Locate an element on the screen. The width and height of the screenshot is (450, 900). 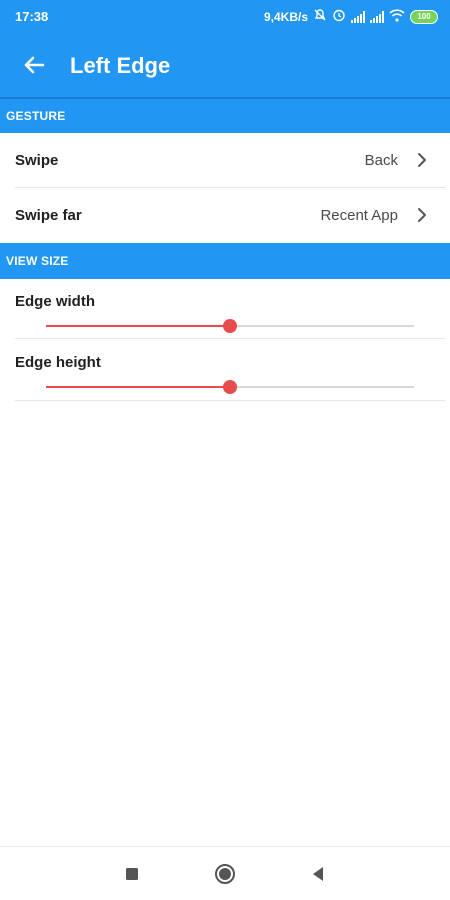
recents-square-icon is located at coordinates (132, 874).